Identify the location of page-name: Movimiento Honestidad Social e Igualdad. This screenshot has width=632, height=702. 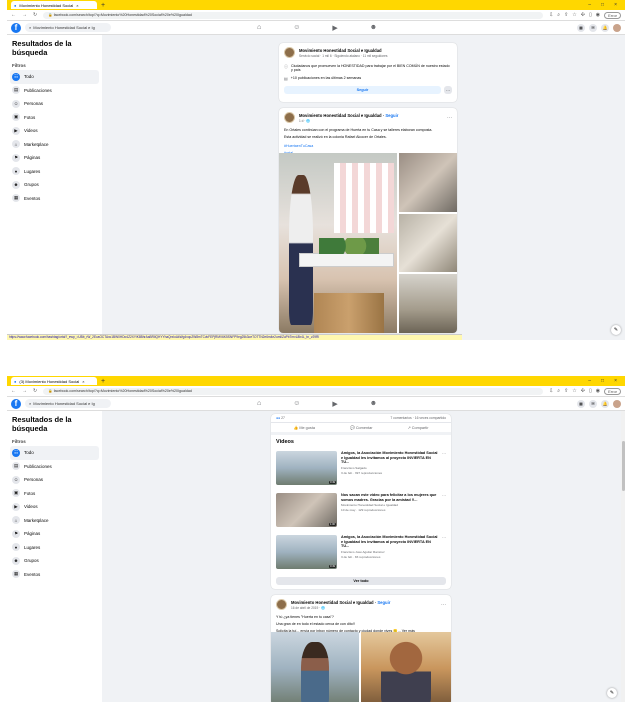
(343, 50).